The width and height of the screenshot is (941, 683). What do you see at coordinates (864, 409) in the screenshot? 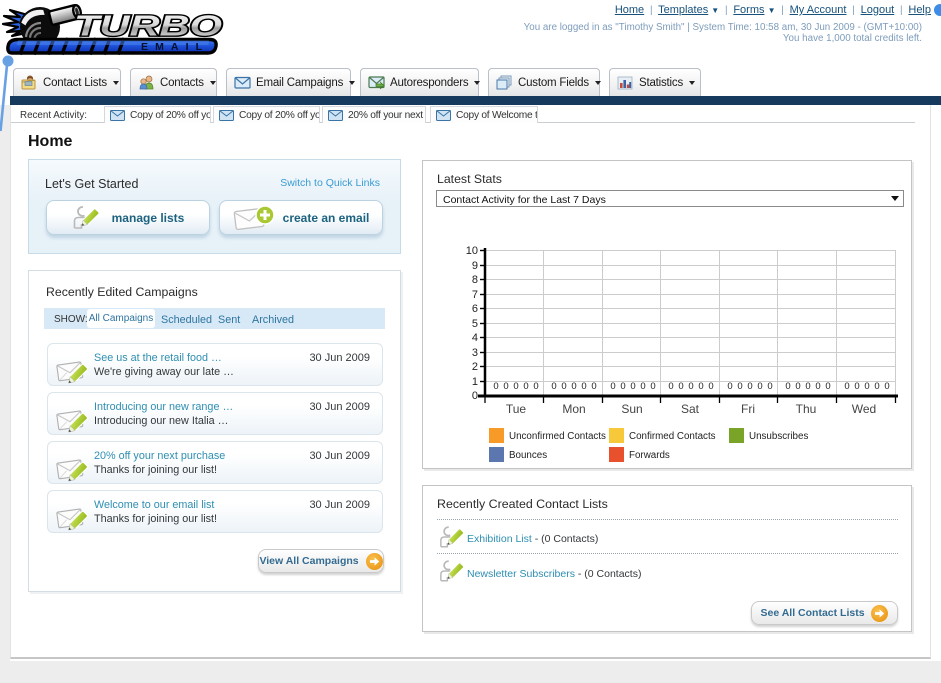
I see `svg-text: Wed` at bounding box center [864, 409].